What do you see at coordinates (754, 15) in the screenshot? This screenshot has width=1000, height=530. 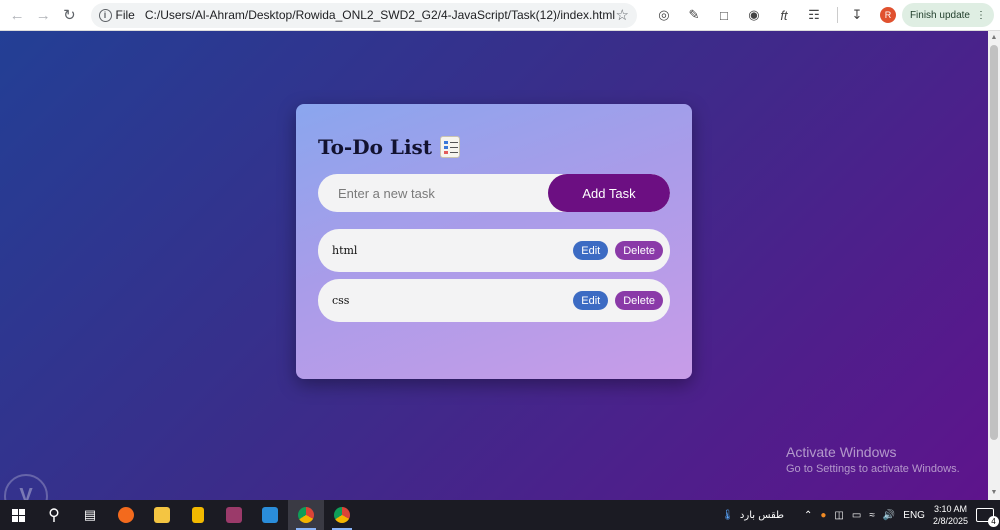 I see `record-extension-icon: ◉` at bounding box center [754, 15].